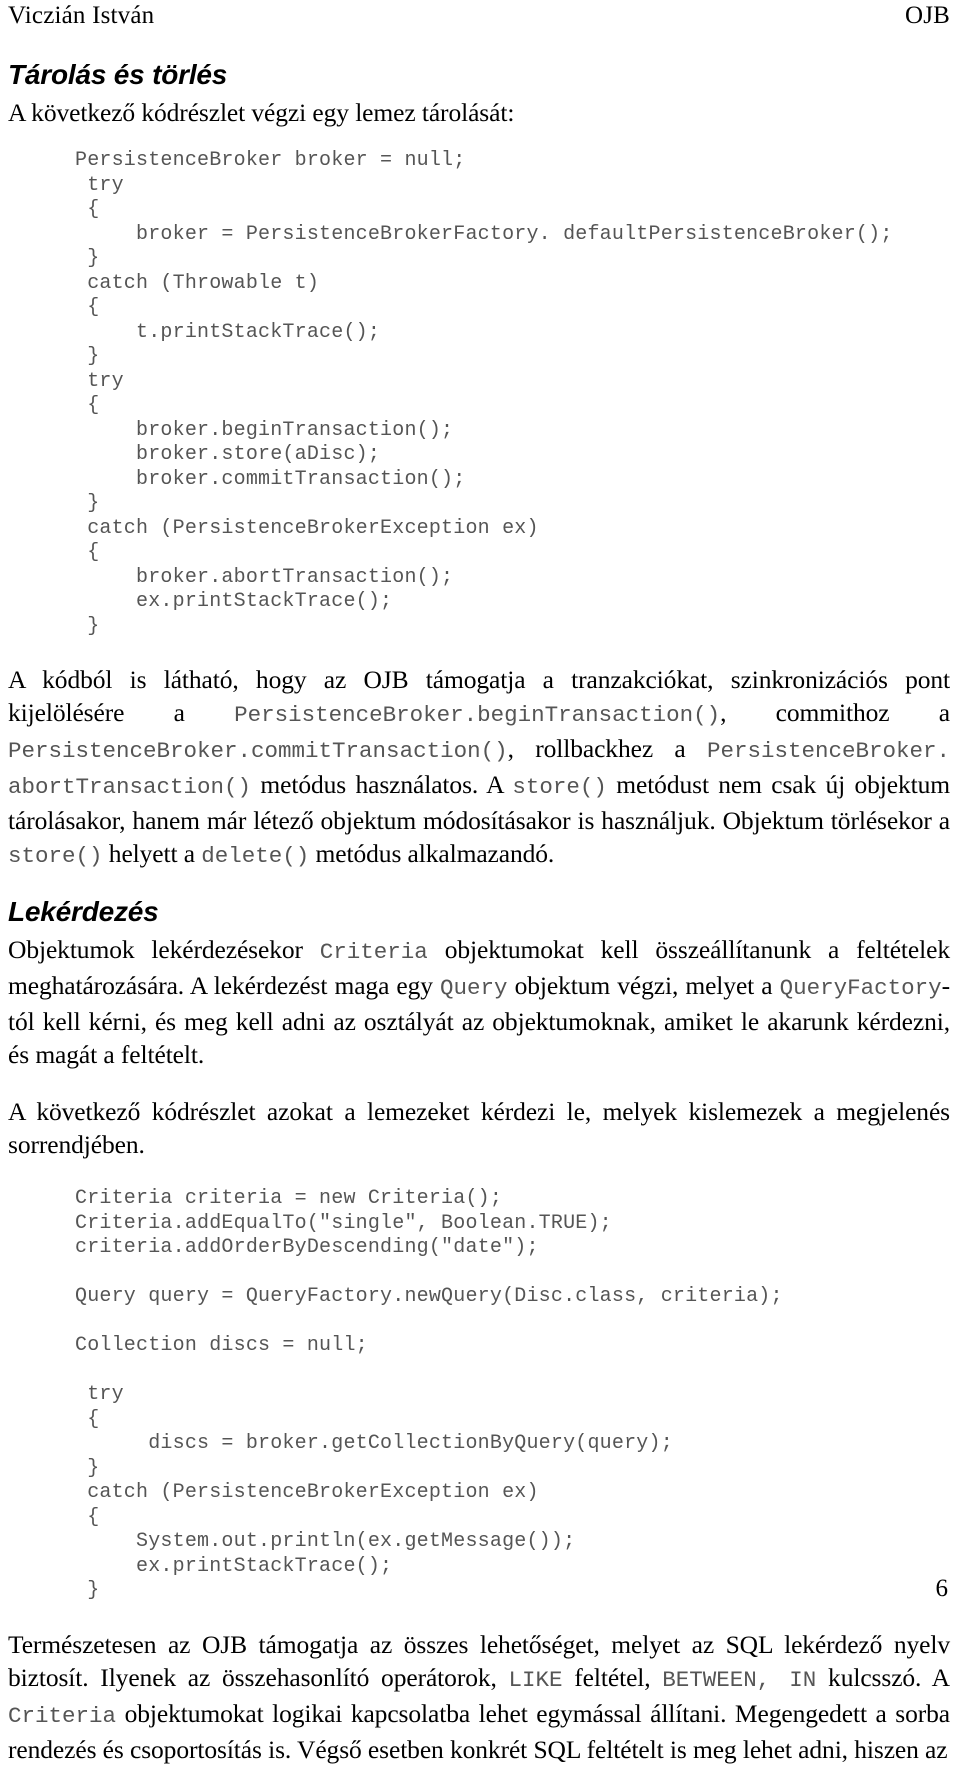 This screenshot has width=960, height=1766. Describe the element at coordinates (83, 911) in the screenshot. I see `section-heading-query: Lekérdezés` at that location.